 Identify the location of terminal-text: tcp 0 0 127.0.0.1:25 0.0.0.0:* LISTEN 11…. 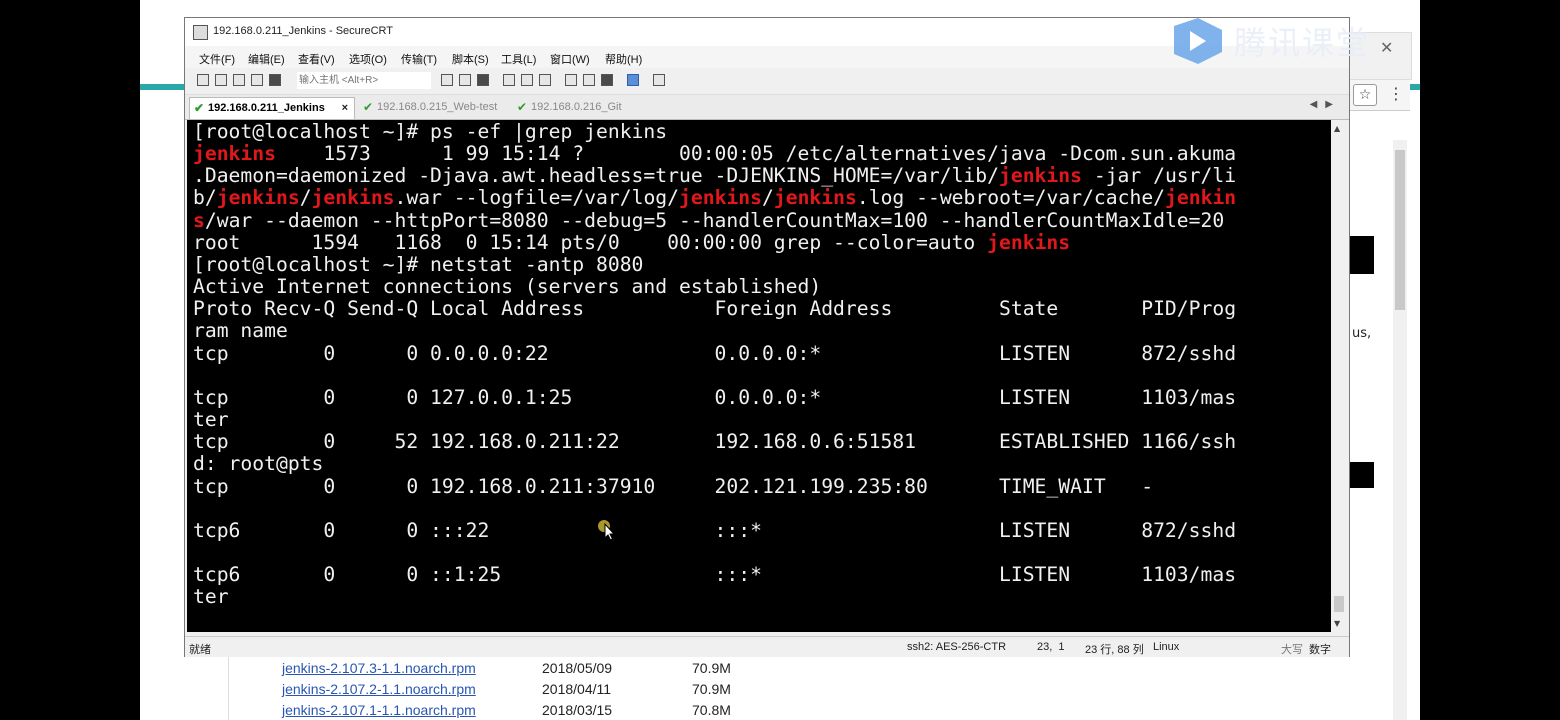
(715, 397).